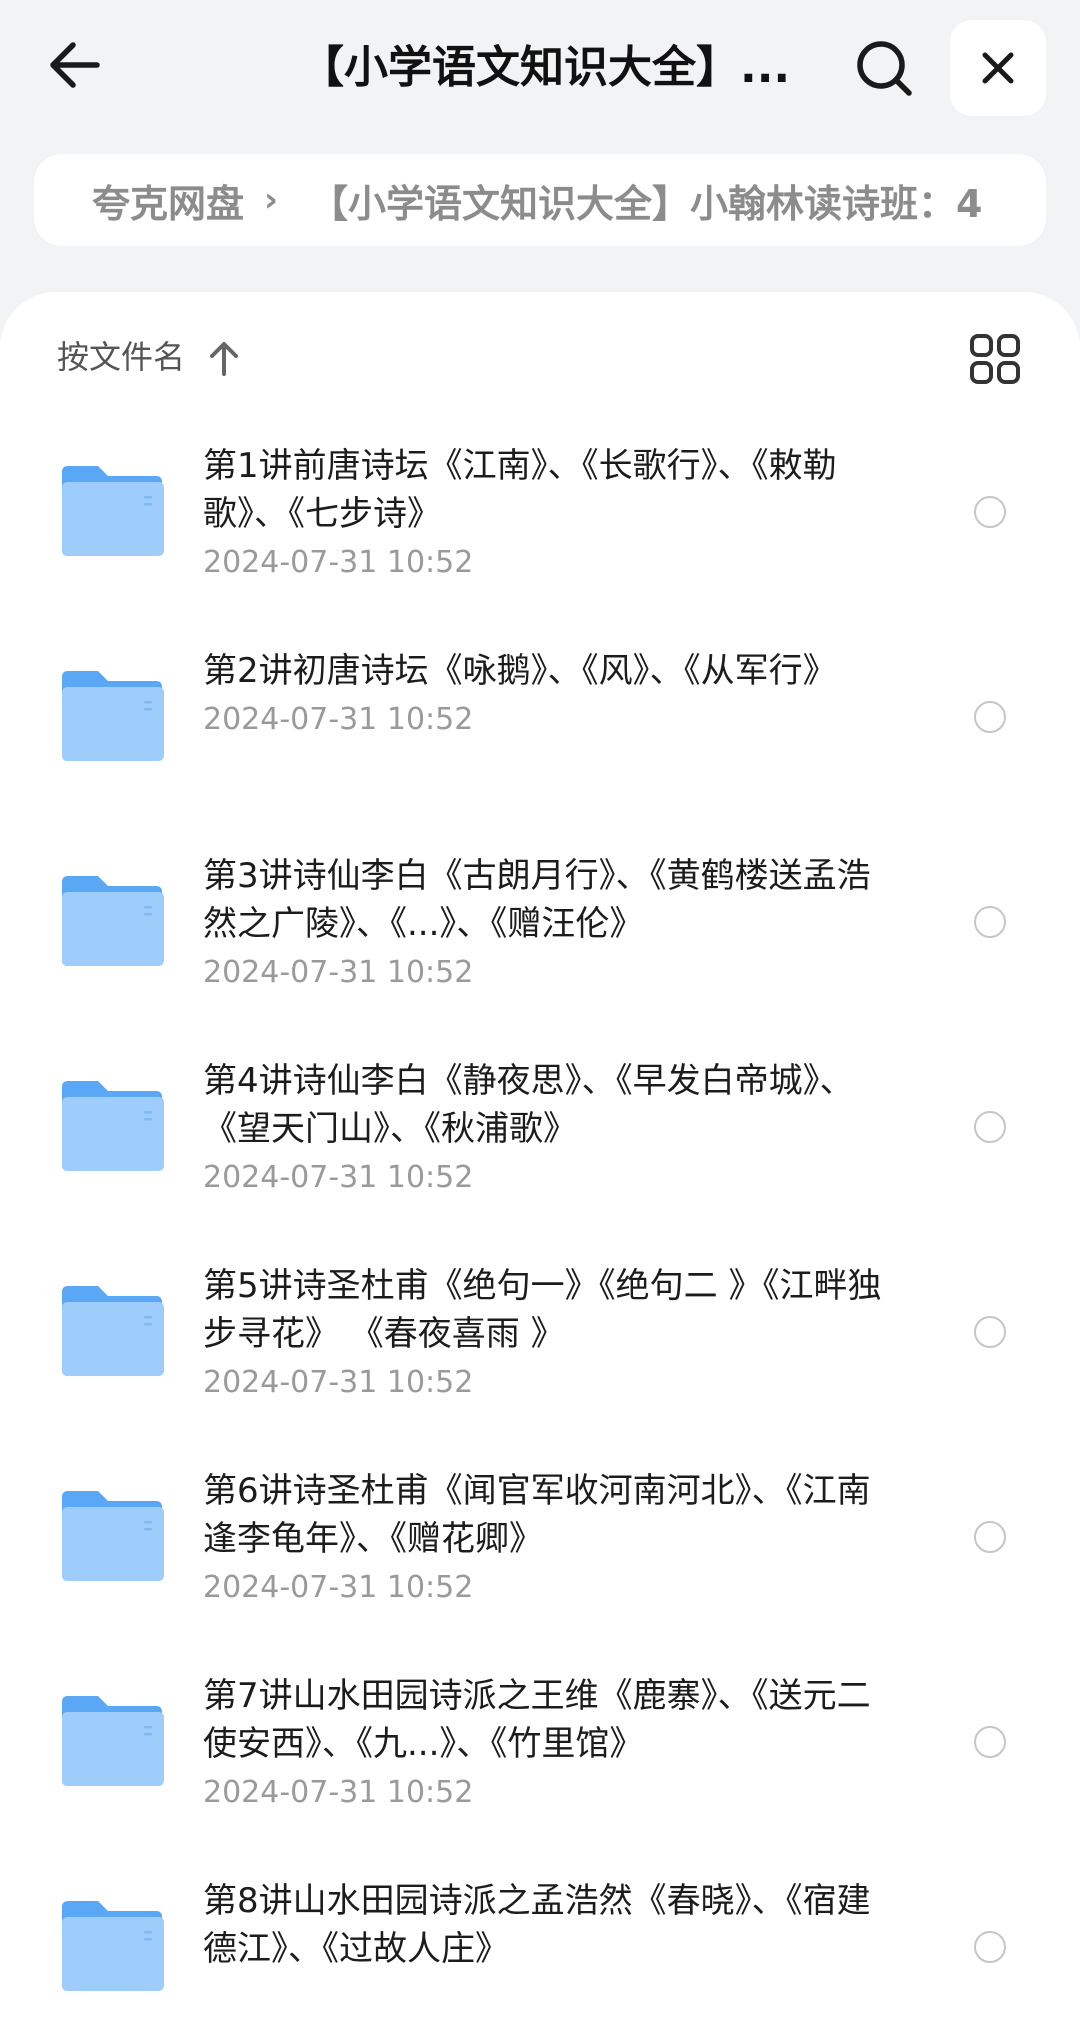 Image resolution: width=1080 pixels, height=2018 pixels. I want to click on list-item: 第8讲山水田园诗派之孟浩然《春晓》、《宿建德江》、《过故人庄》, so click(540, 1937).